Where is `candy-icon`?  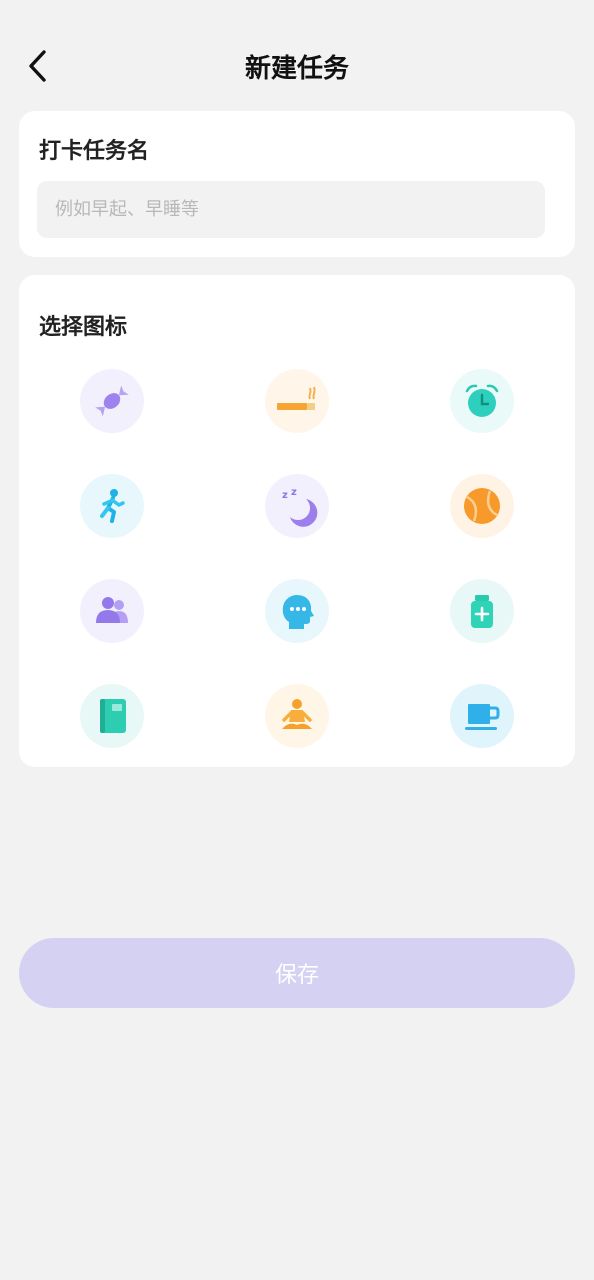
candy-icon is located at coordinates (111, 401).